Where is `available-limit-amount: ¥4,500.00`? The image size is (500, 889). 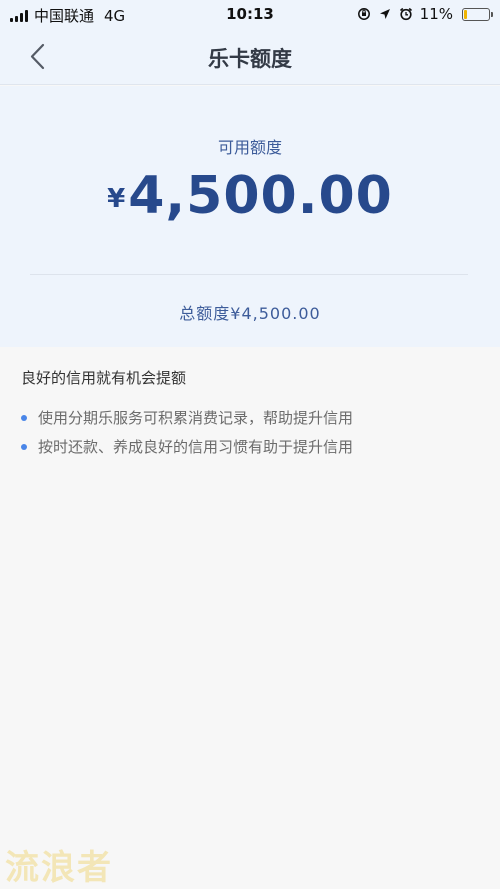
available-limit-amount: ¥4,500.00 is located at coordinates (250, 196).